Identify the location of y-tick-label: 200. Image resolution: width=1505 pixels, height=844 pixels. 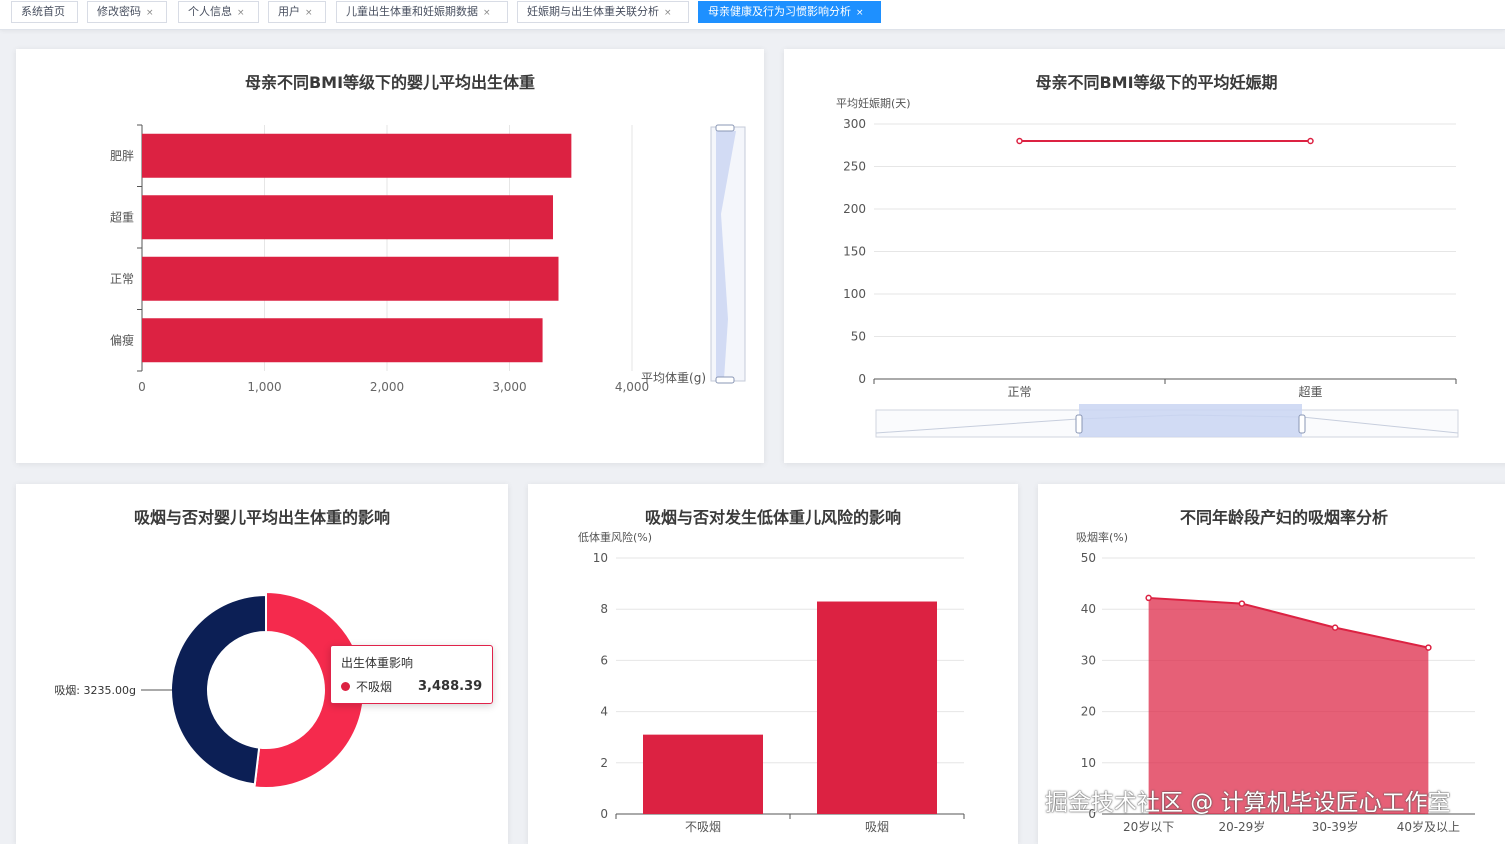
(854, 209).